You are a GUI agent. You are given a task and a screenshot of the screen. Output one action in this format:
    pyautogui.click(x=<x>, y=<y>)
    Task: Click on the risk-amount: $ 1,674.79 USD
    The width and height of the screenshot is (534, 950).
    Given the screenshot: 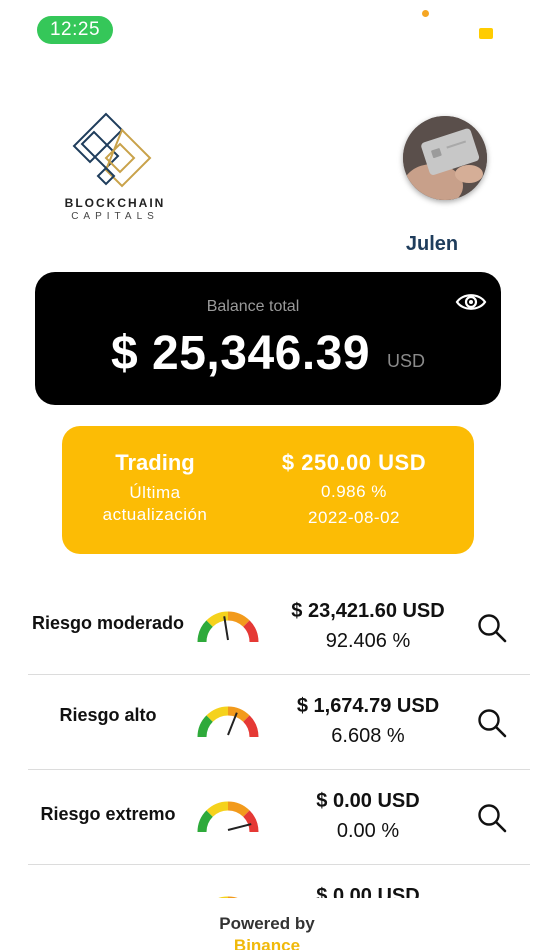 What is the action you would take?
    pyautogui.click(x=368, y=706)
    